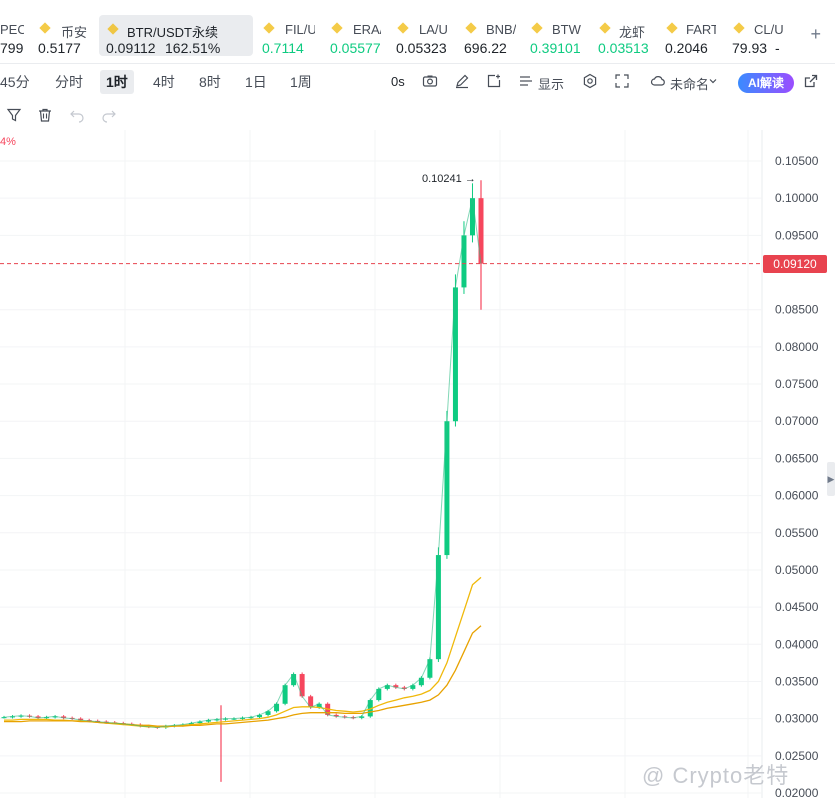  What do you see at coordinates (716, 775) in the screenshot?
I see `watermark: @ Crypto老特` at bounding box center [716, 775].